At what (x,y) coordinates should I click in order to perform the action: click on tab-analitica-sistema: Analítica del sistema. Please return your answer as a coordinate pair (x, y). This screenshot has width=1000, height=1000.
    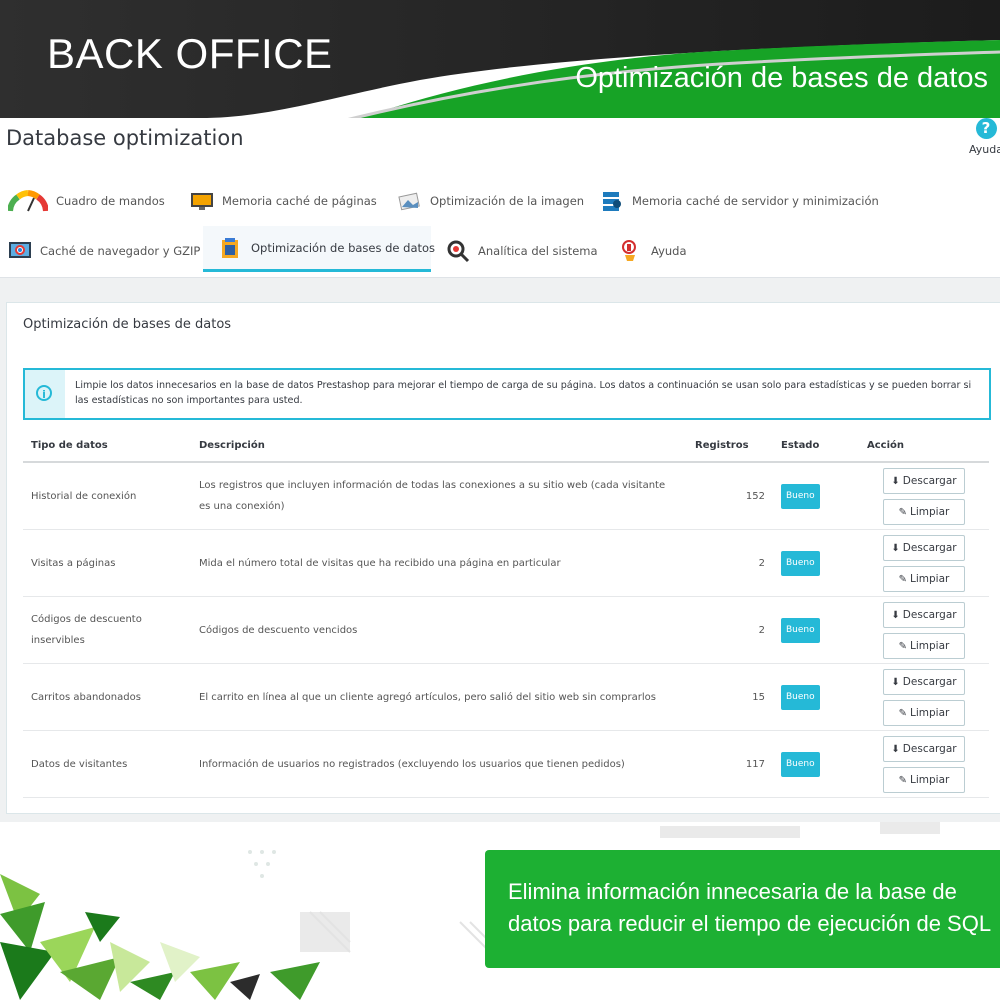
    Looking at the image, I should click on (522, 251).